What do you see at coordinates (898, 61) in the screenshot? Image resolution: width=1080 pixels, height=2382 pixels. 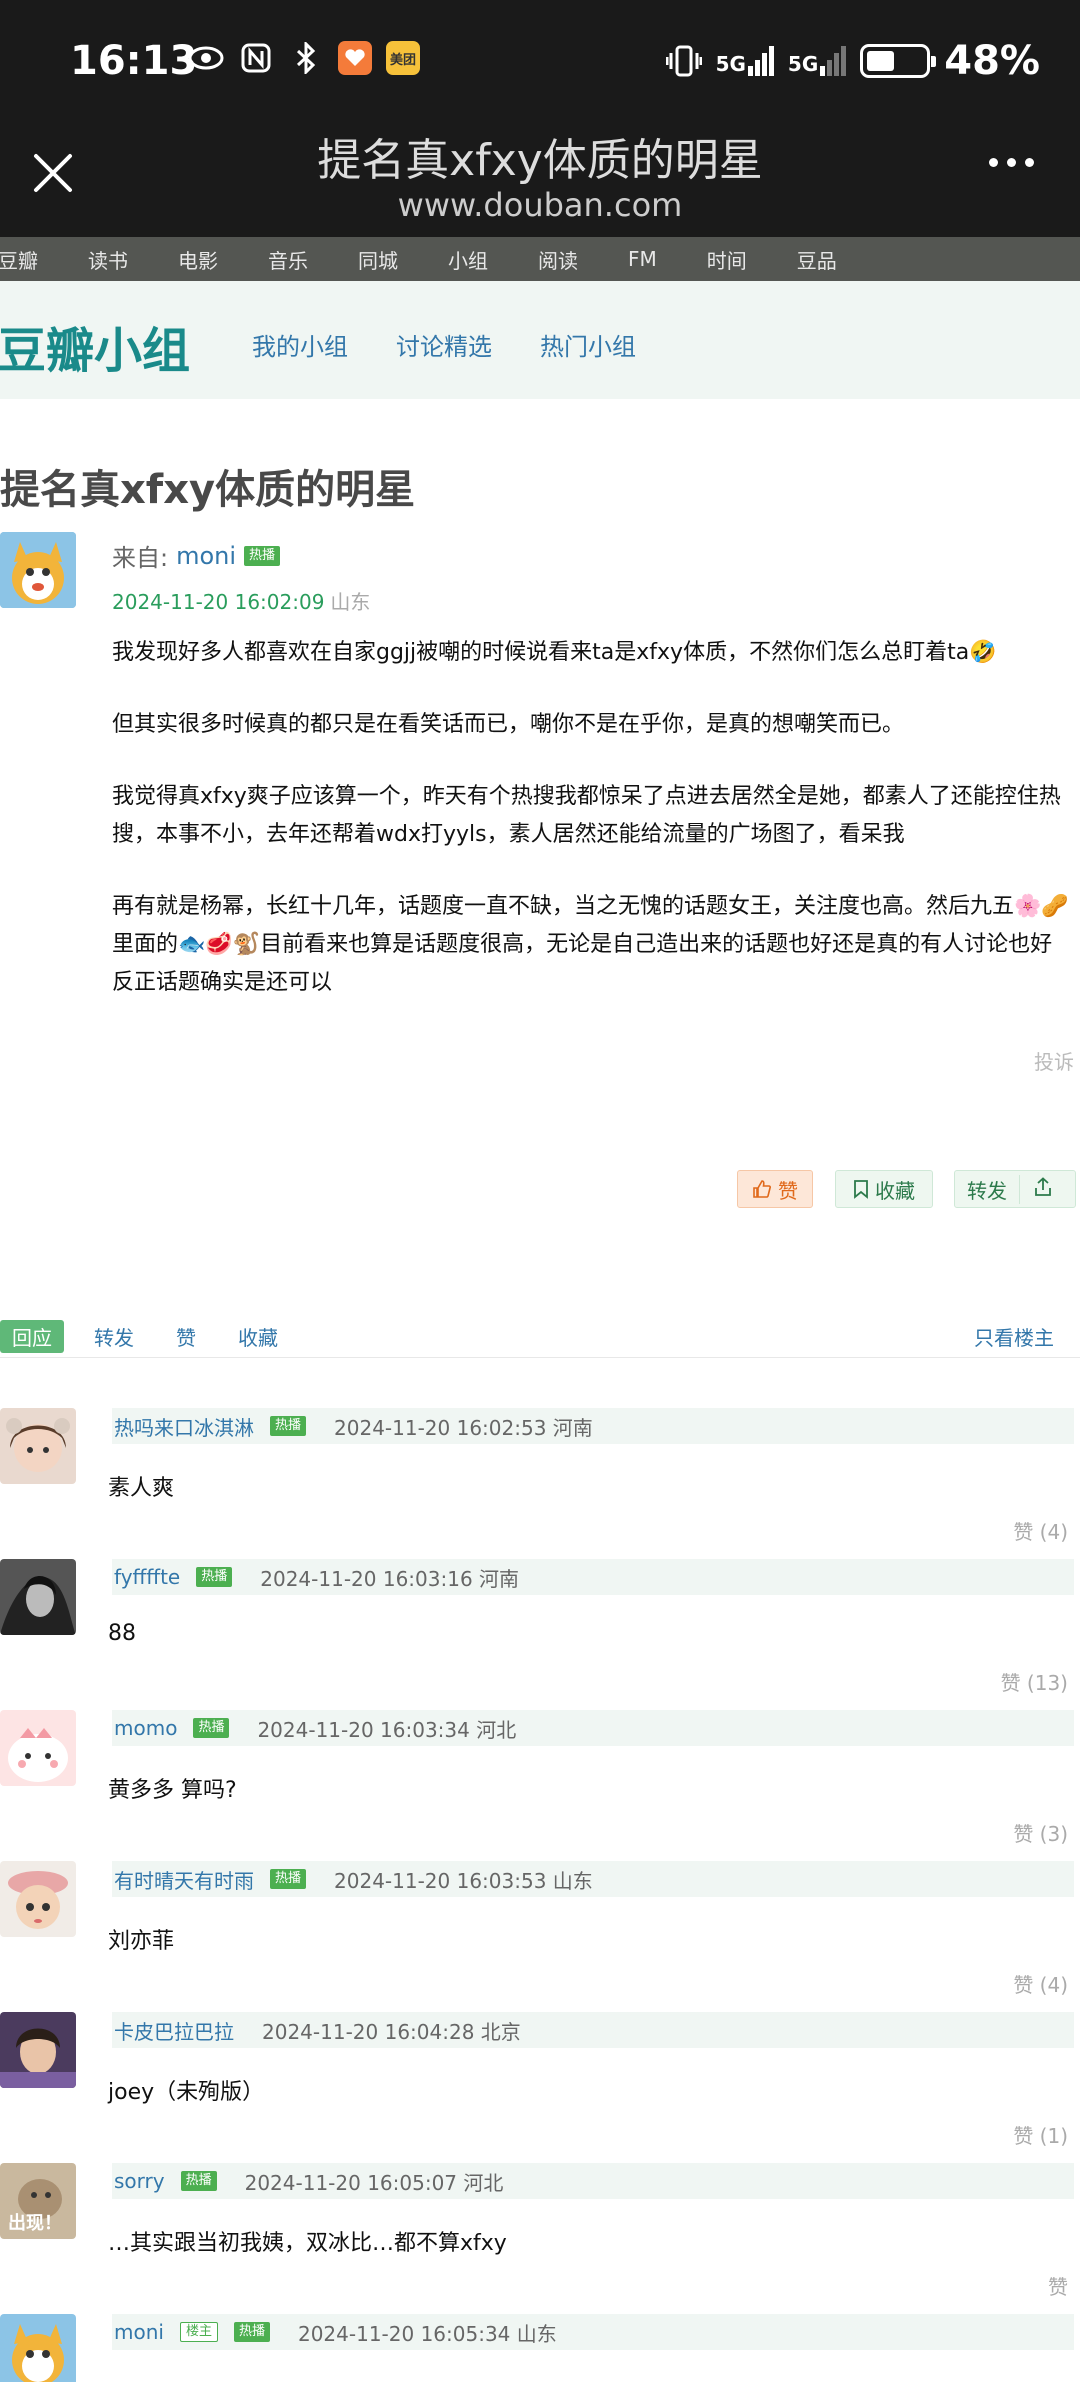 I see `battery-icon` at bounding box center [898, 61].